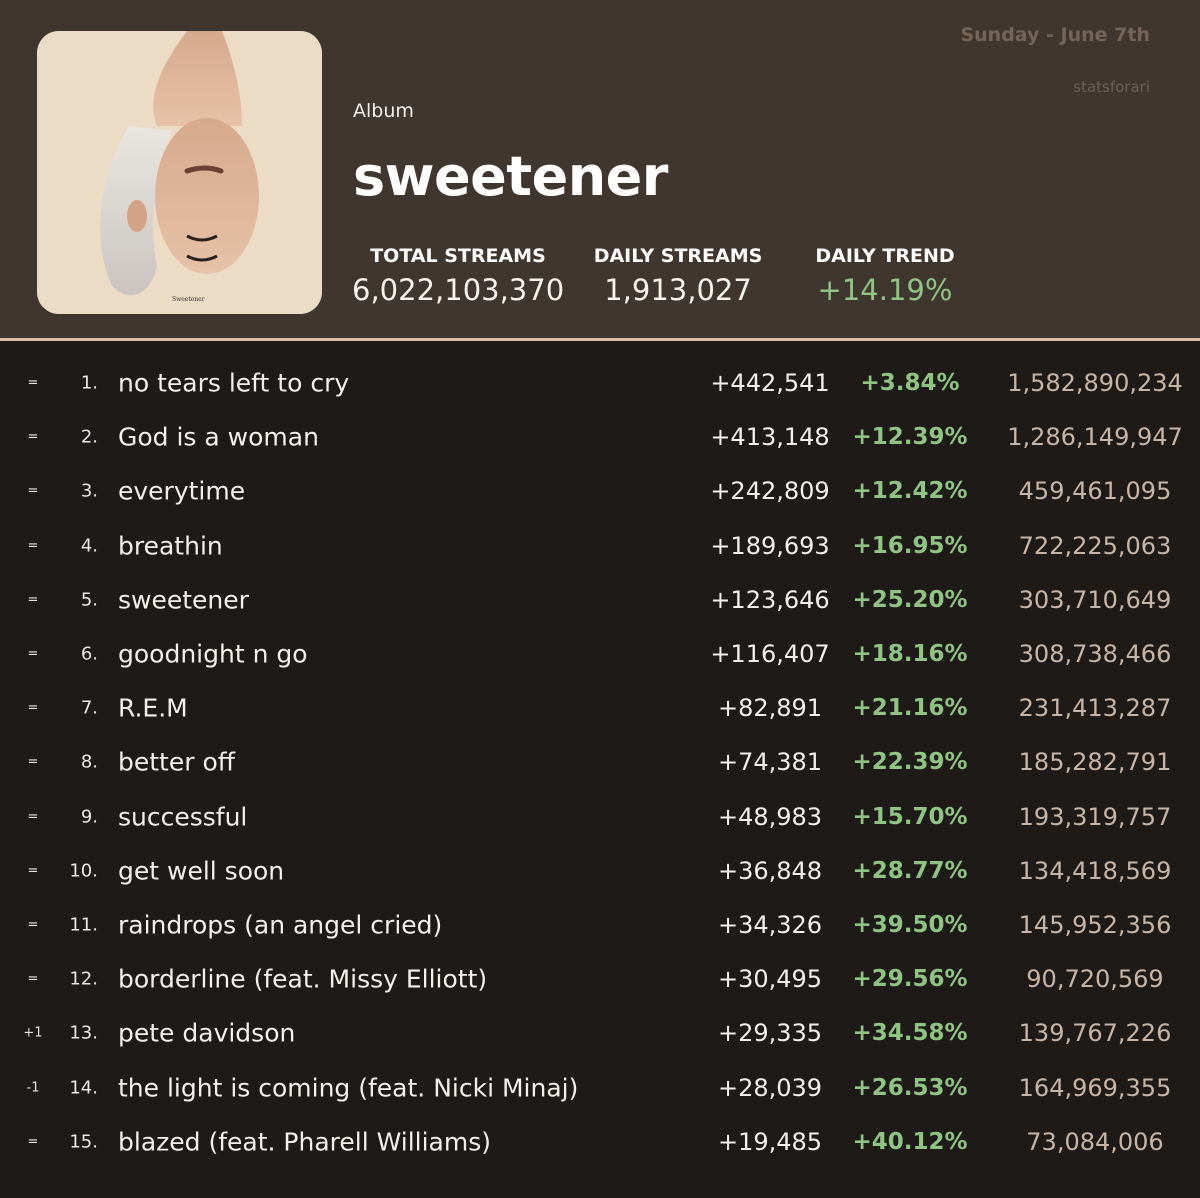 The image size is (1200, 1198). Describe the element at coordinates (910, 979) in the screenshot. I see `daily-change-percent: +29.56%` at that location.